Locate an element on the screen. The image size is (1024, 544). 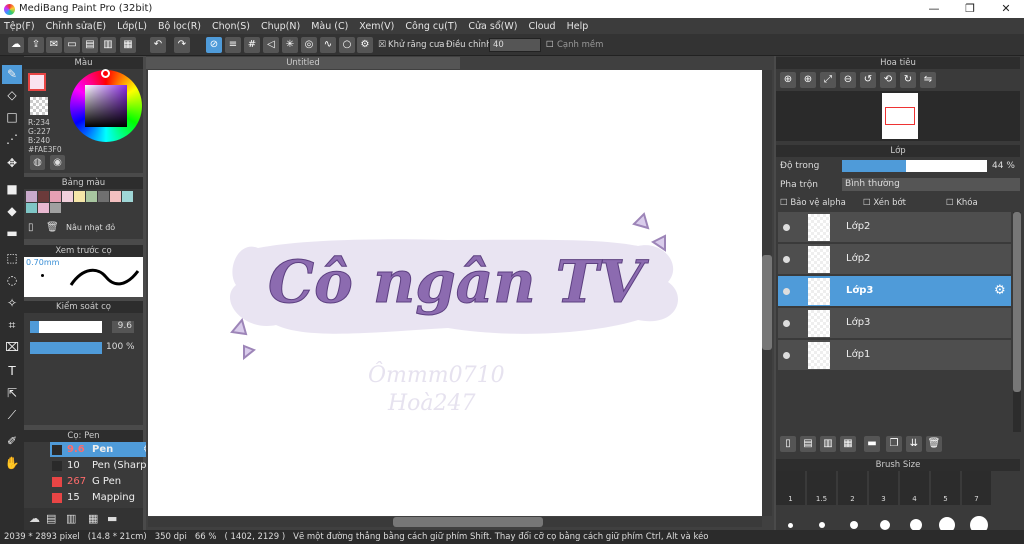
document-icon: ▤ is located at coordinates (90, 45).